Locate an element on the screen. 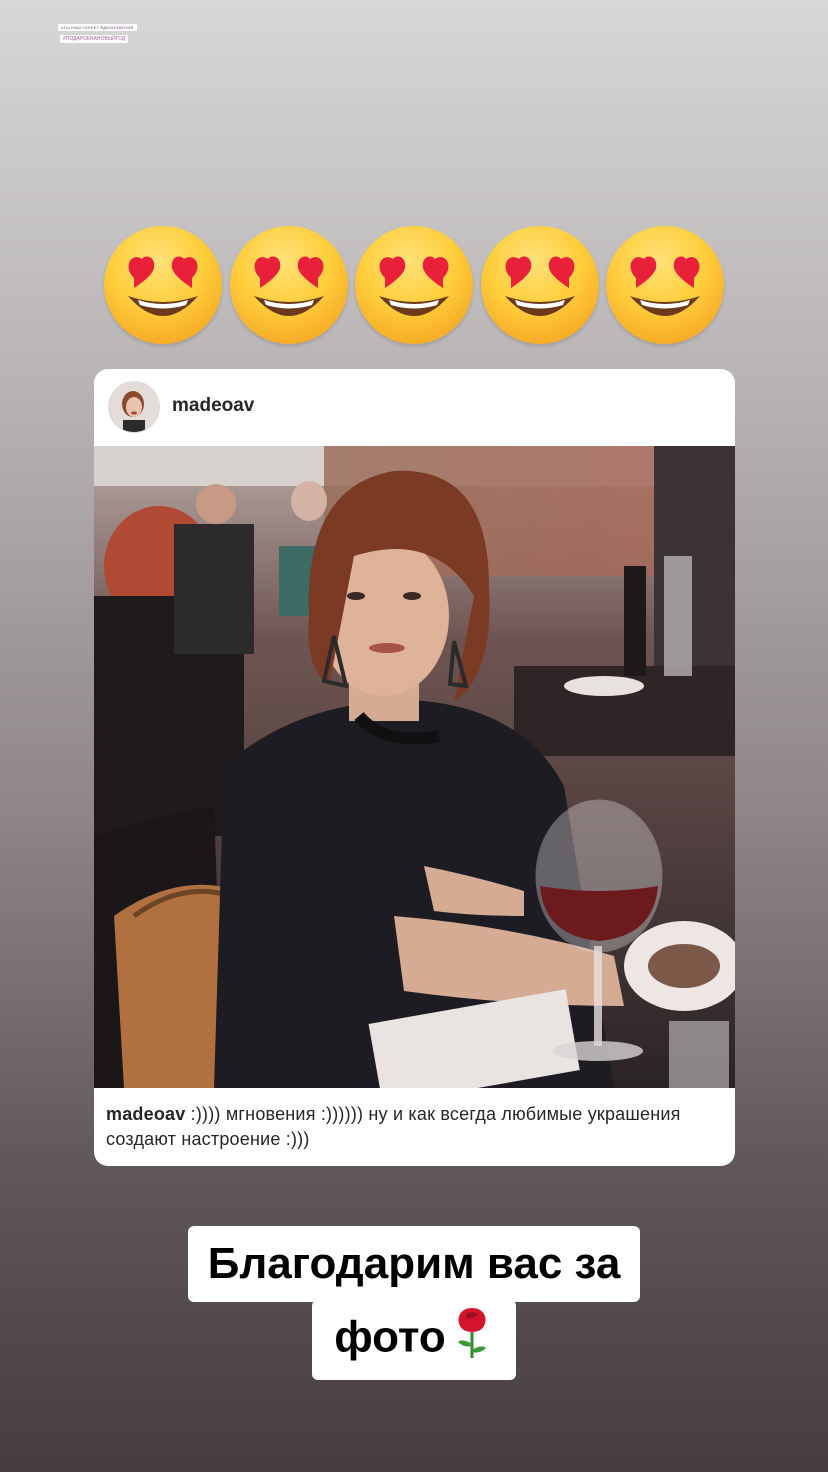  caption-username: madeoav is located at coordinates (145, 1114).